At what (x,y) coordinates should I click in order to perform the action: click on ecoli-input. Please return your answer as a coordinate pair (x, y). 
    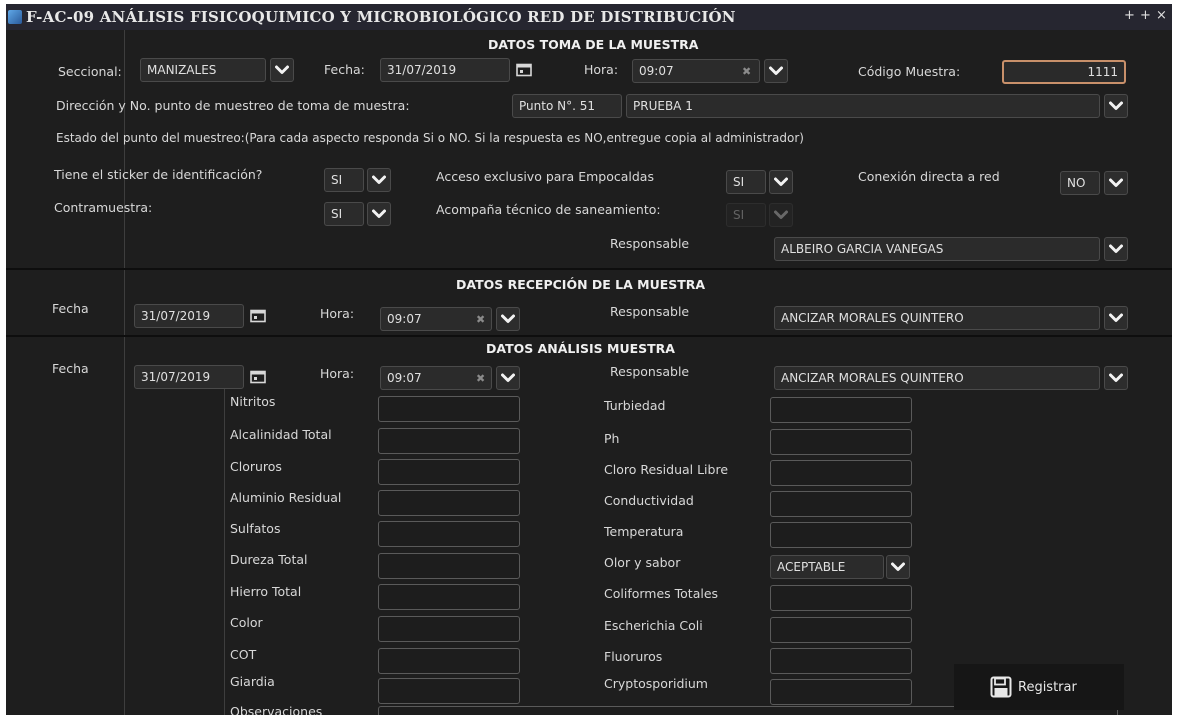
    Looking at the image, I should click on (841, 630).